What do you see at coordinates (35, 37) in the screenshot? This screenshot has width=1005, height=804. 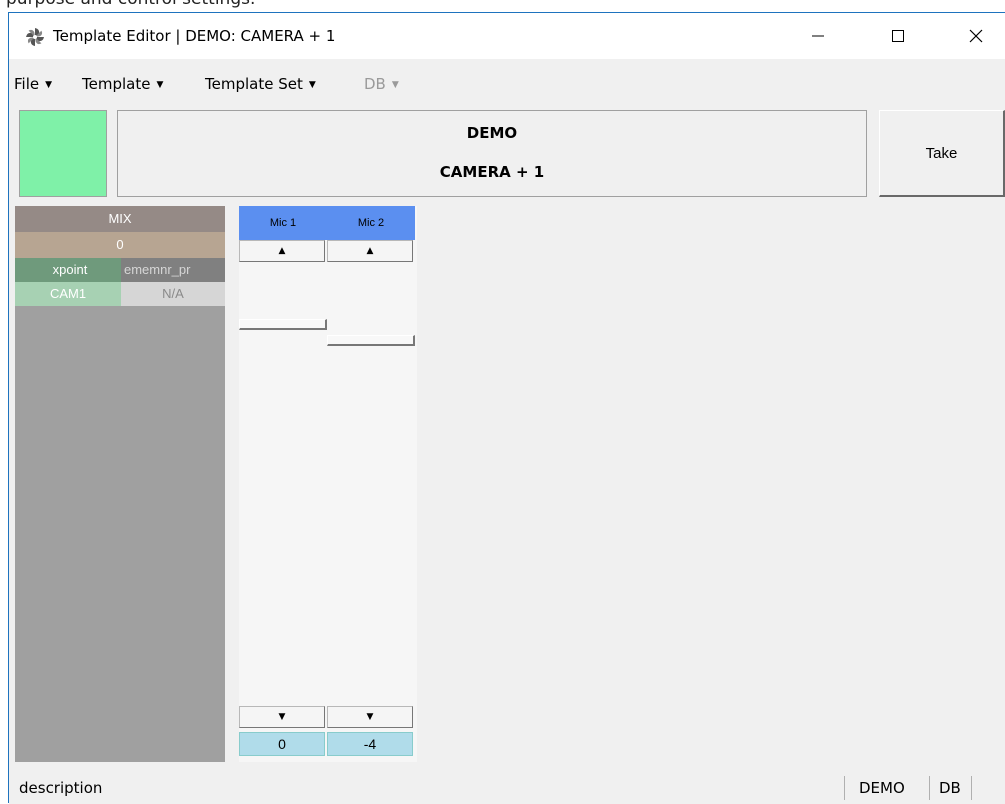 I see `pinwheel-icon` at bounding box center [35, 37].